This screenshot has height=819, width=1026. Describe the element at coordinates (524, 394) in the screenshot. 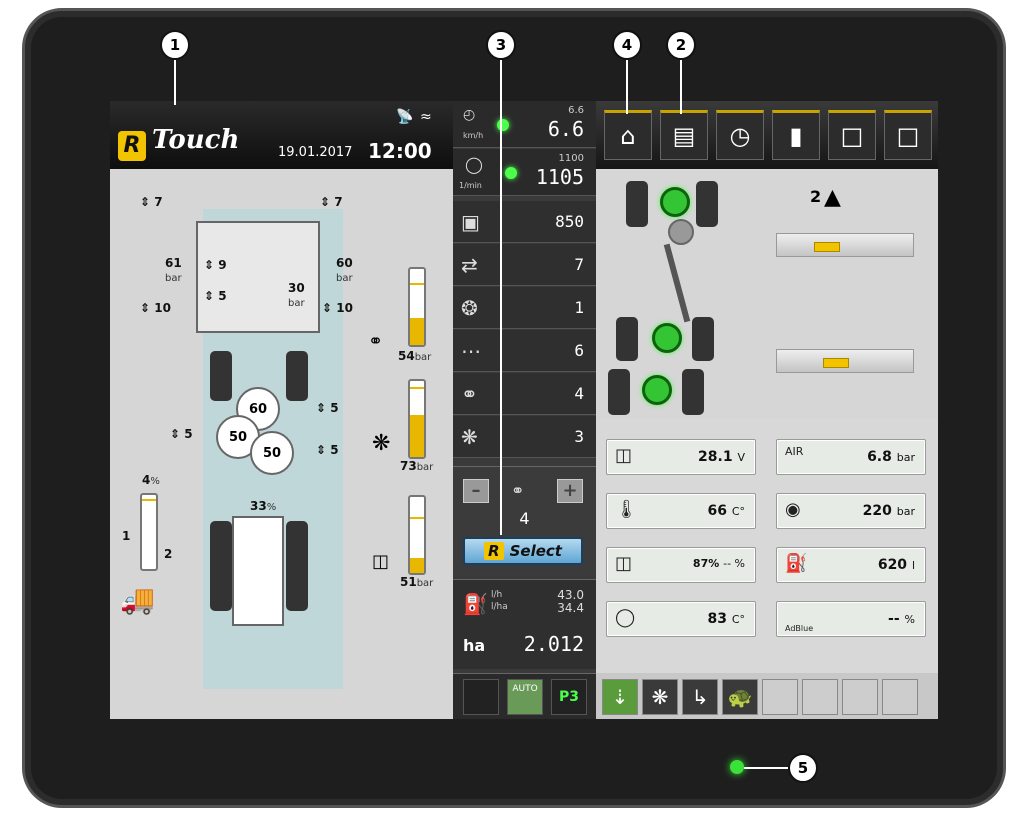

I see `row-belt: ⚭ 4` at that location.